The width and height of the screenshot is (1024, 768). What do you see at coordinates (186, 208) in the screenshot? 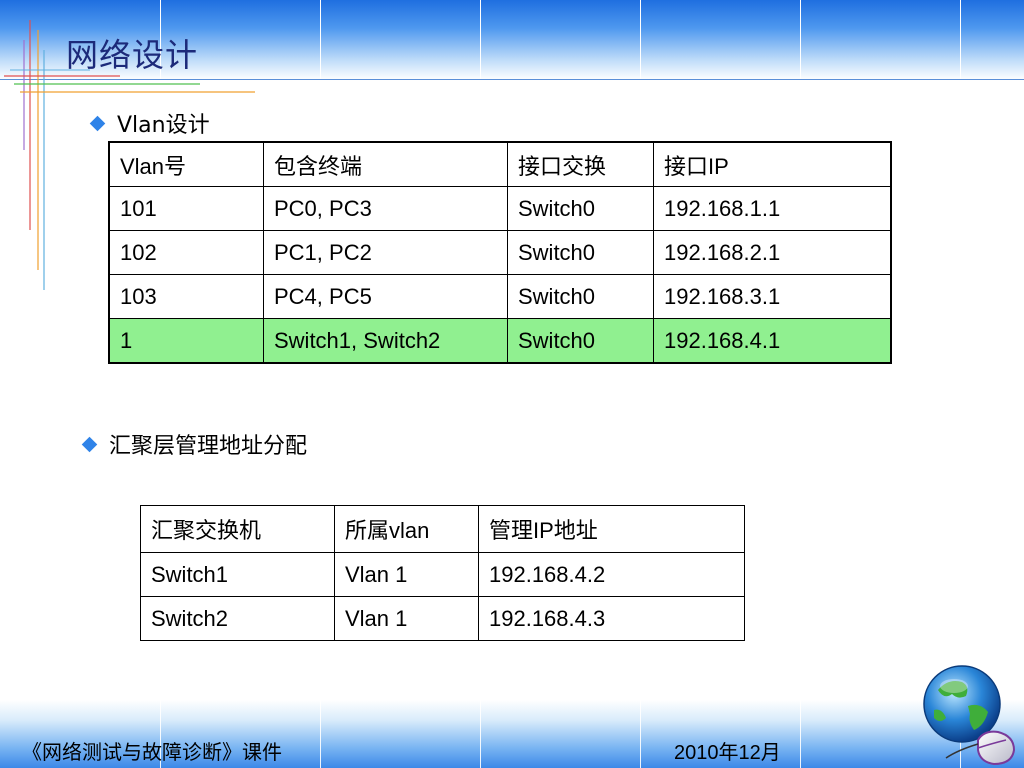
I see `table-cell: 101` at bounding box center [186, 208].